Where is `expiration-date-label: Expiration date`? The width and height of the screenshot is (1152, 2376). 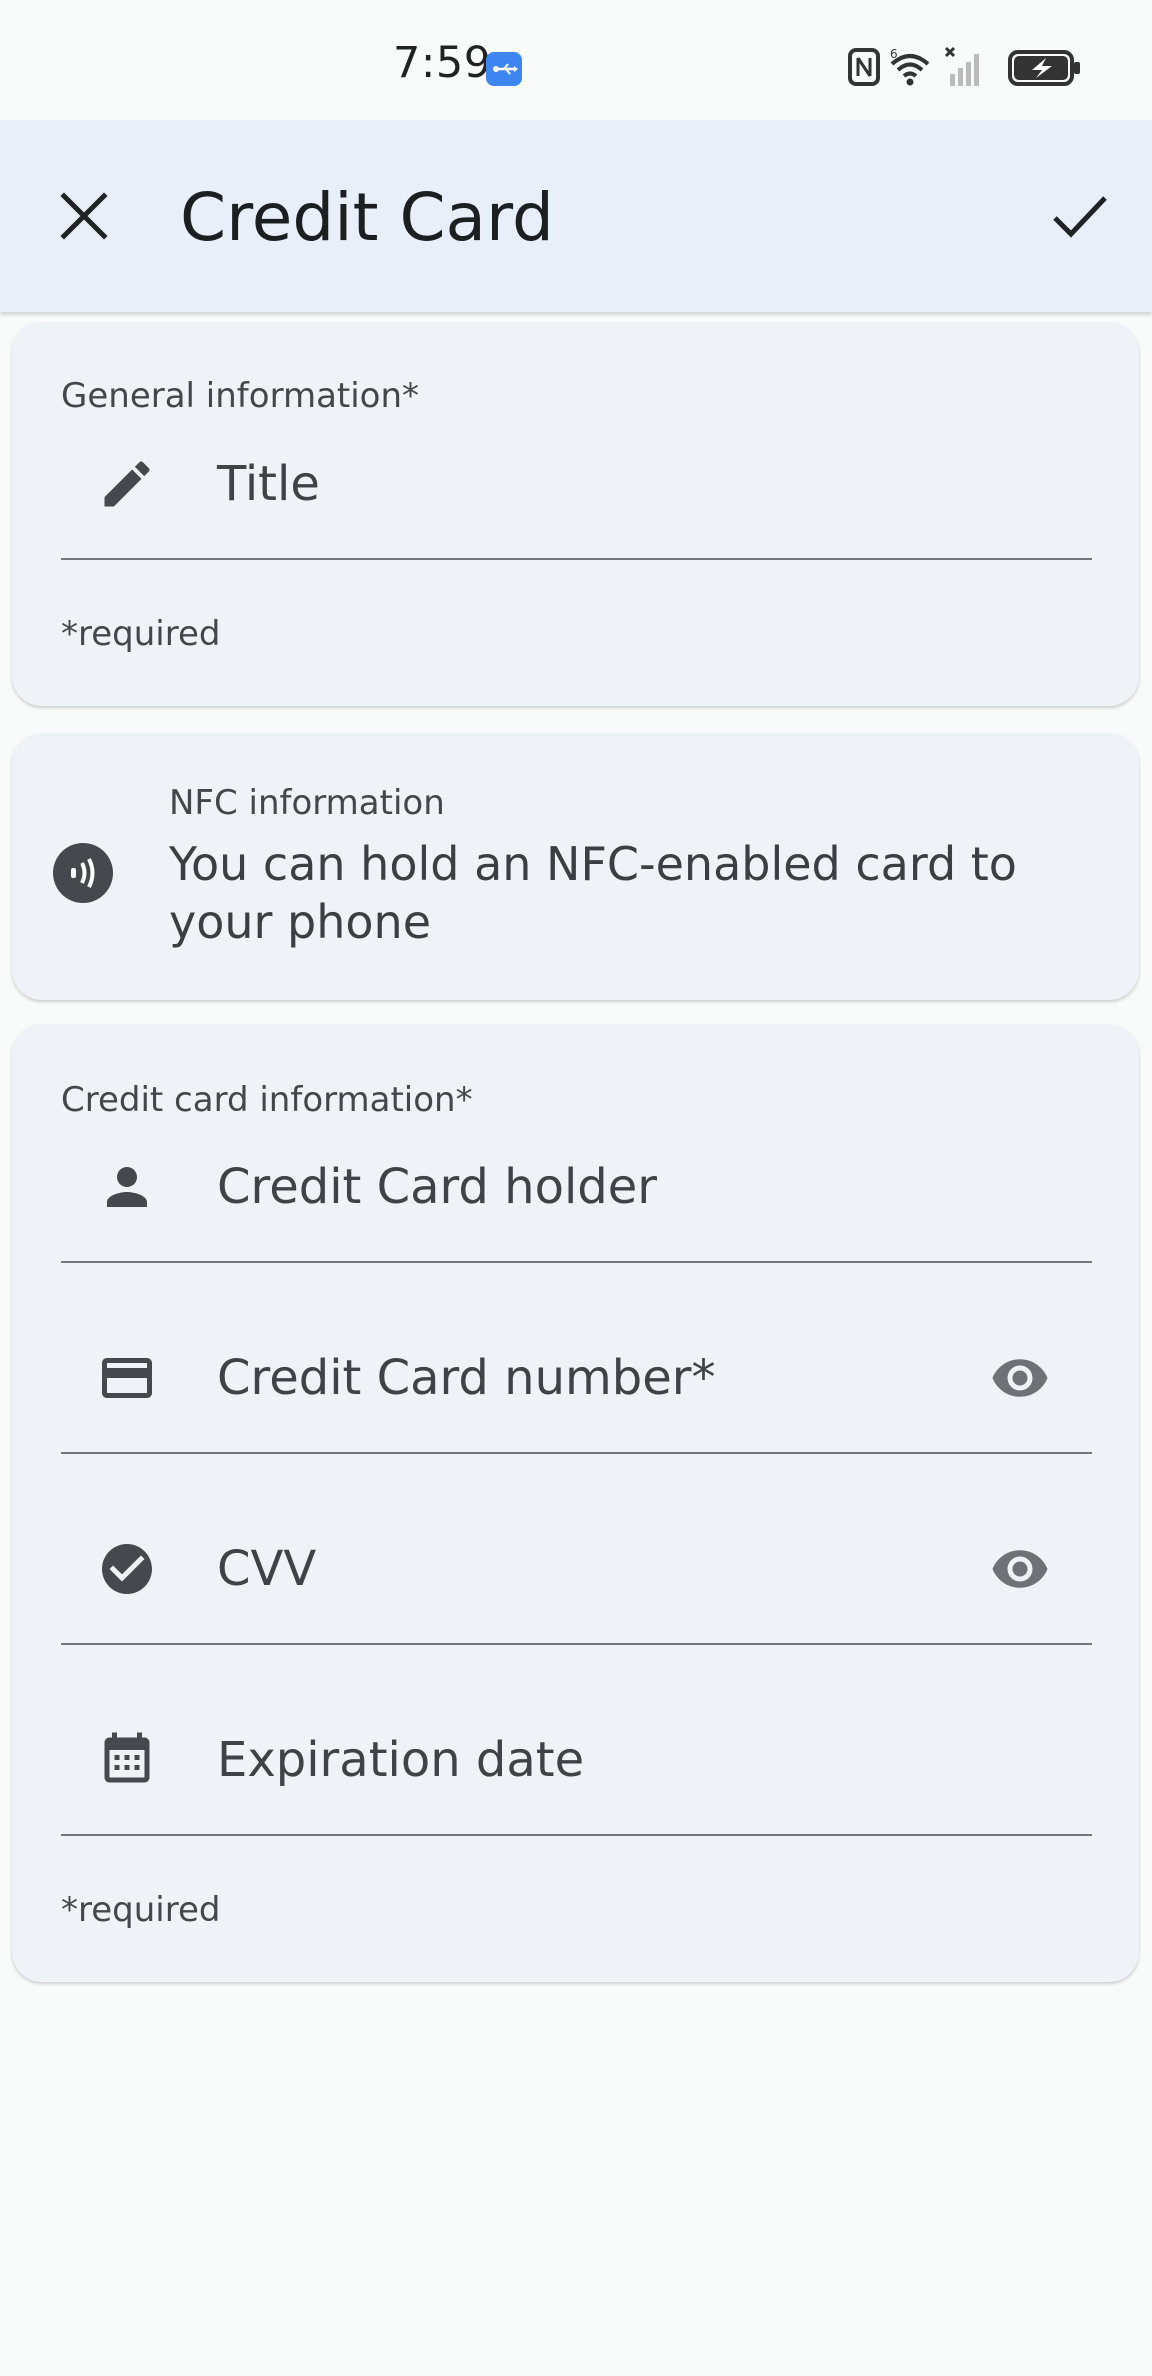 expiration-date-label: Expiration date is located at coordinates (401, 1760).